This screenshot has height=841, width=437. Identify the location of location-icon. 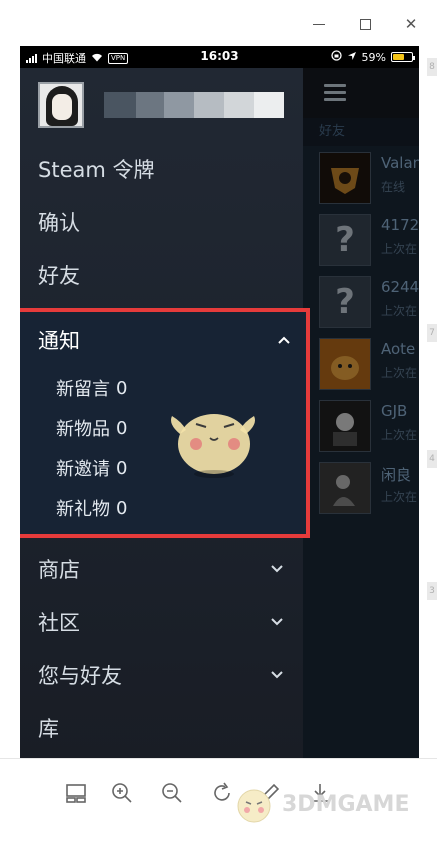
(352, 57).